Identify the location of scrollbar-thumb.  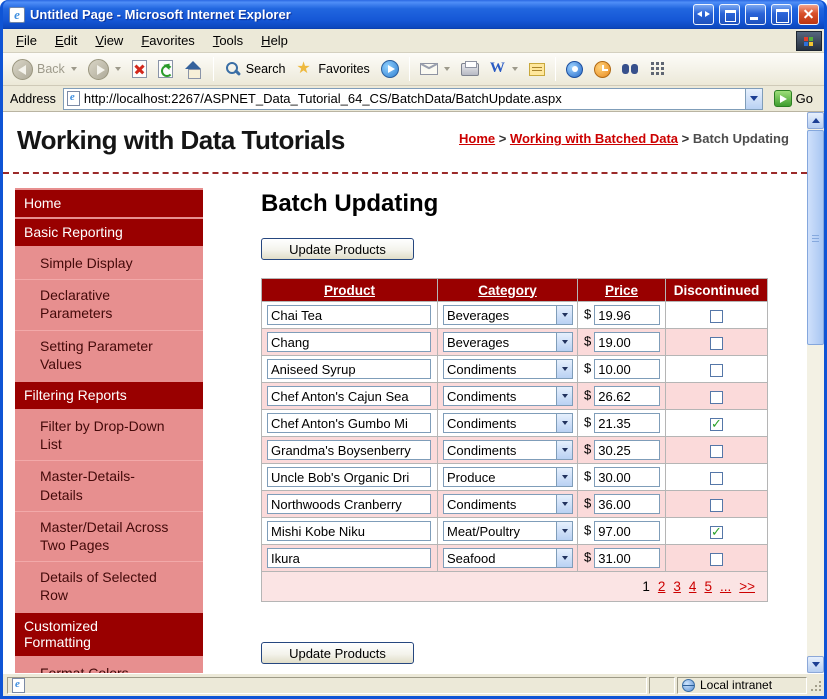
(815, 237).